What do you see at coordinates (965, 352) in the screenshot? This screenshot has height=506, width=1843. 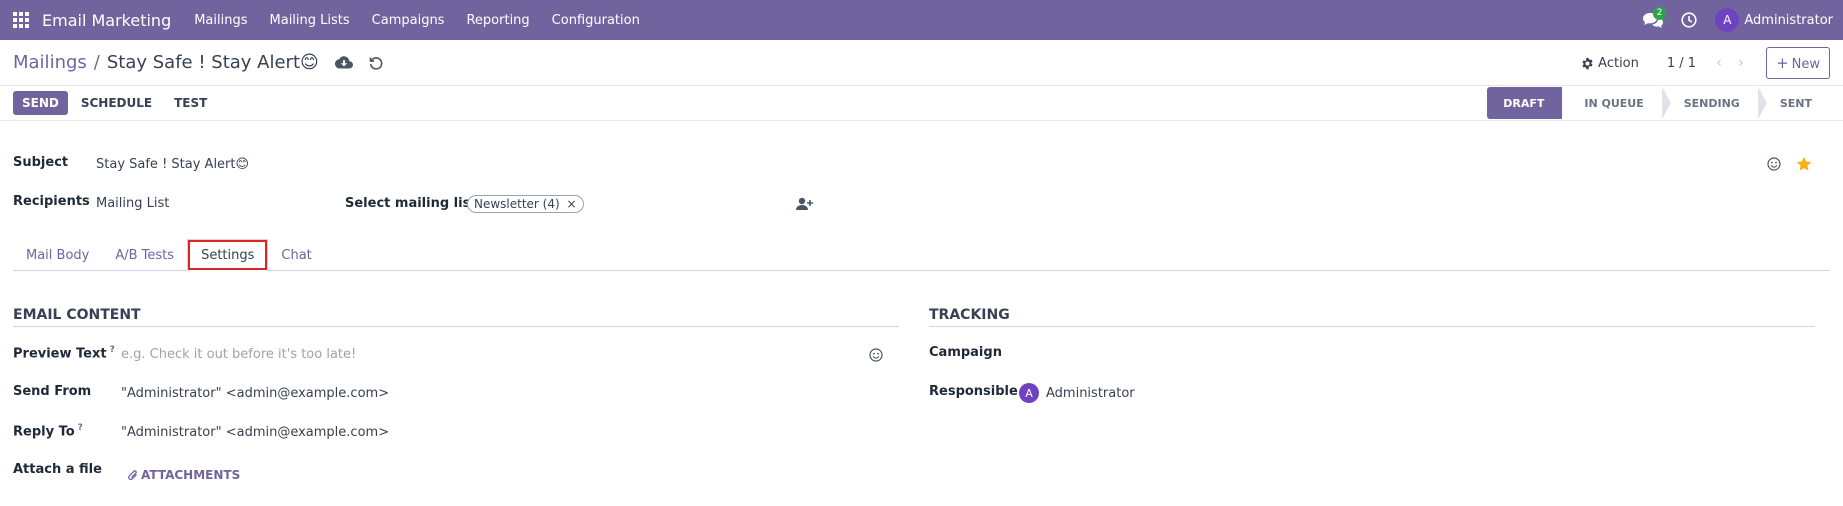 I see `campaign-label: Campaign` at bounding box center [965, 352].